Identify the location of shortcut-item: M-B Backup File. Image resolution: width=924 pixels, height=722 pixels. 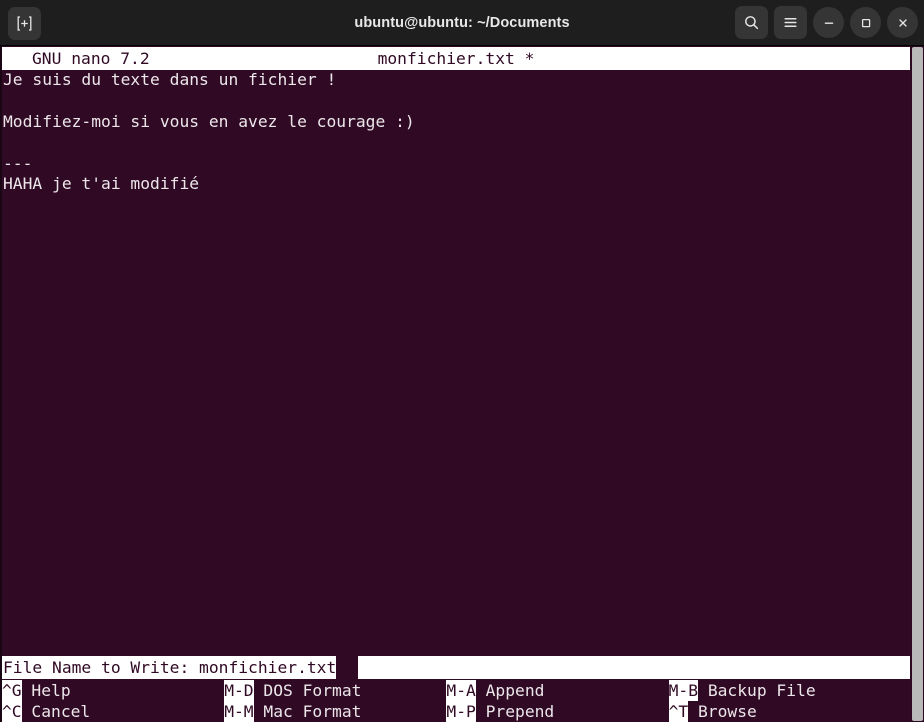
(742, 690).